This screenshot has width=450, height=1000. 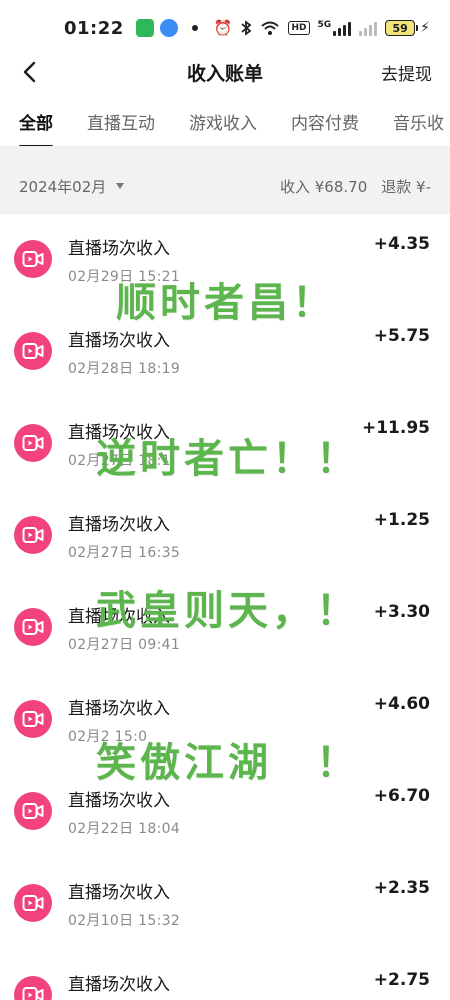 I want to click on status-bar: 01:22 ⏰ HD 5G 59 ⚡, so click(x=225, y=28).